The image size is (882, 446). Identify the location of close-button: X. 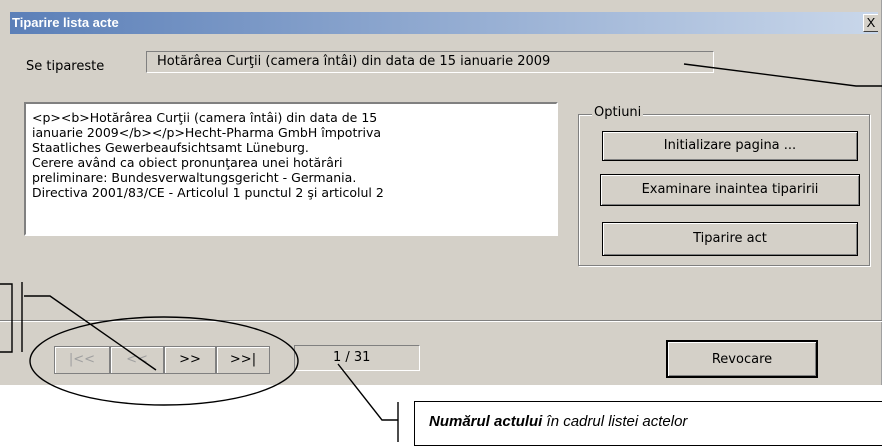
(870, 23).